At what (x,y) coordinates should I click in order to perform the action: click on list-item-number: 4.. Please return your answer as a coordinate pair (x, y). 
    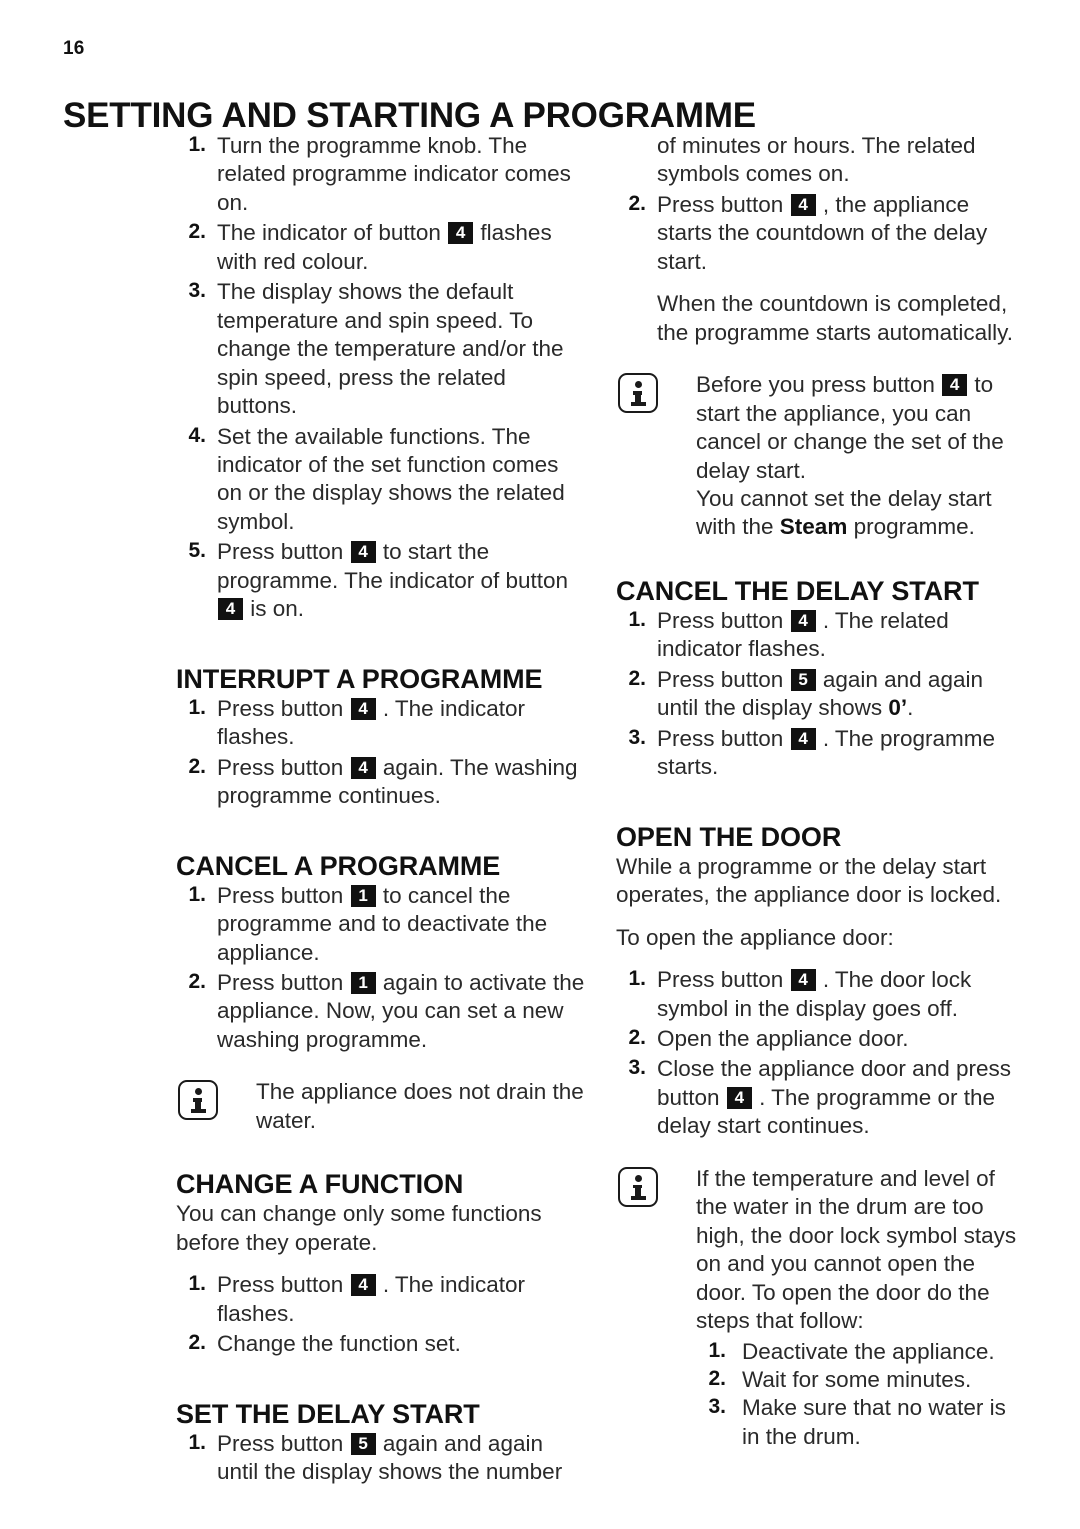
    Looking at the image, I should click on (197, 435).